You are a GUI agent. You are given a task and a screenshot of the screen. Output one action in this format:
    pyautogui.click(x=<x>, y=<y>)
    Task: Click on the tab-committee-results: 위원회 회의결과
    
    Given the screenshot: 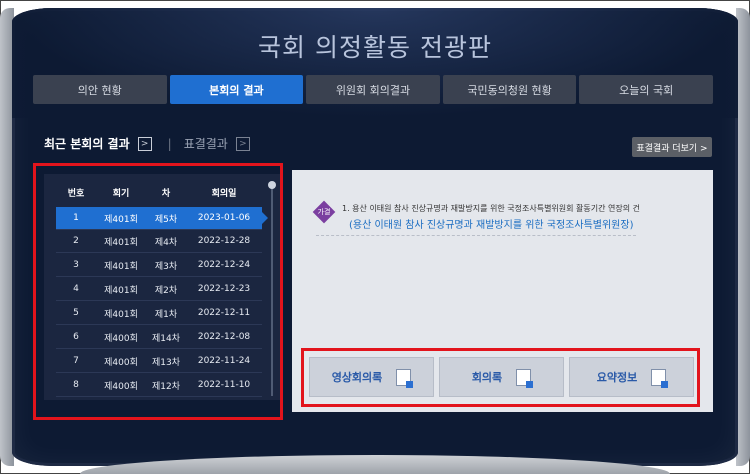 What is the action you would take?
    pyautogui.click(x=373, y=89)
    